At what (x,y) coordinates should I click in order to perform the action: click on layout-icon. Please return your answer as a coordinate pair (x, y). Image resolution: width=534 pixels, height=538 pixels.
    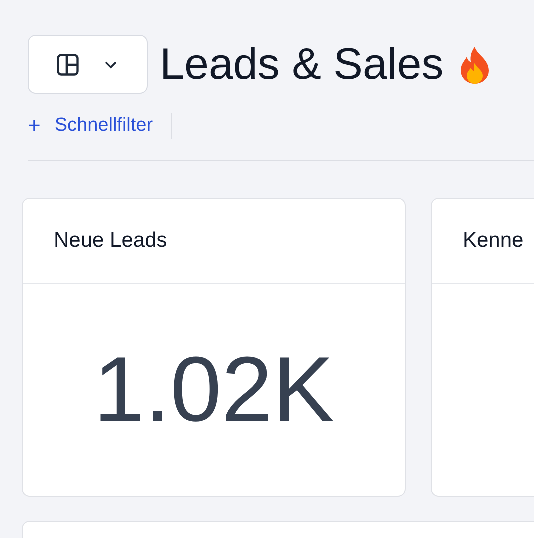
    Looking at the image, I should click on (68, 65).